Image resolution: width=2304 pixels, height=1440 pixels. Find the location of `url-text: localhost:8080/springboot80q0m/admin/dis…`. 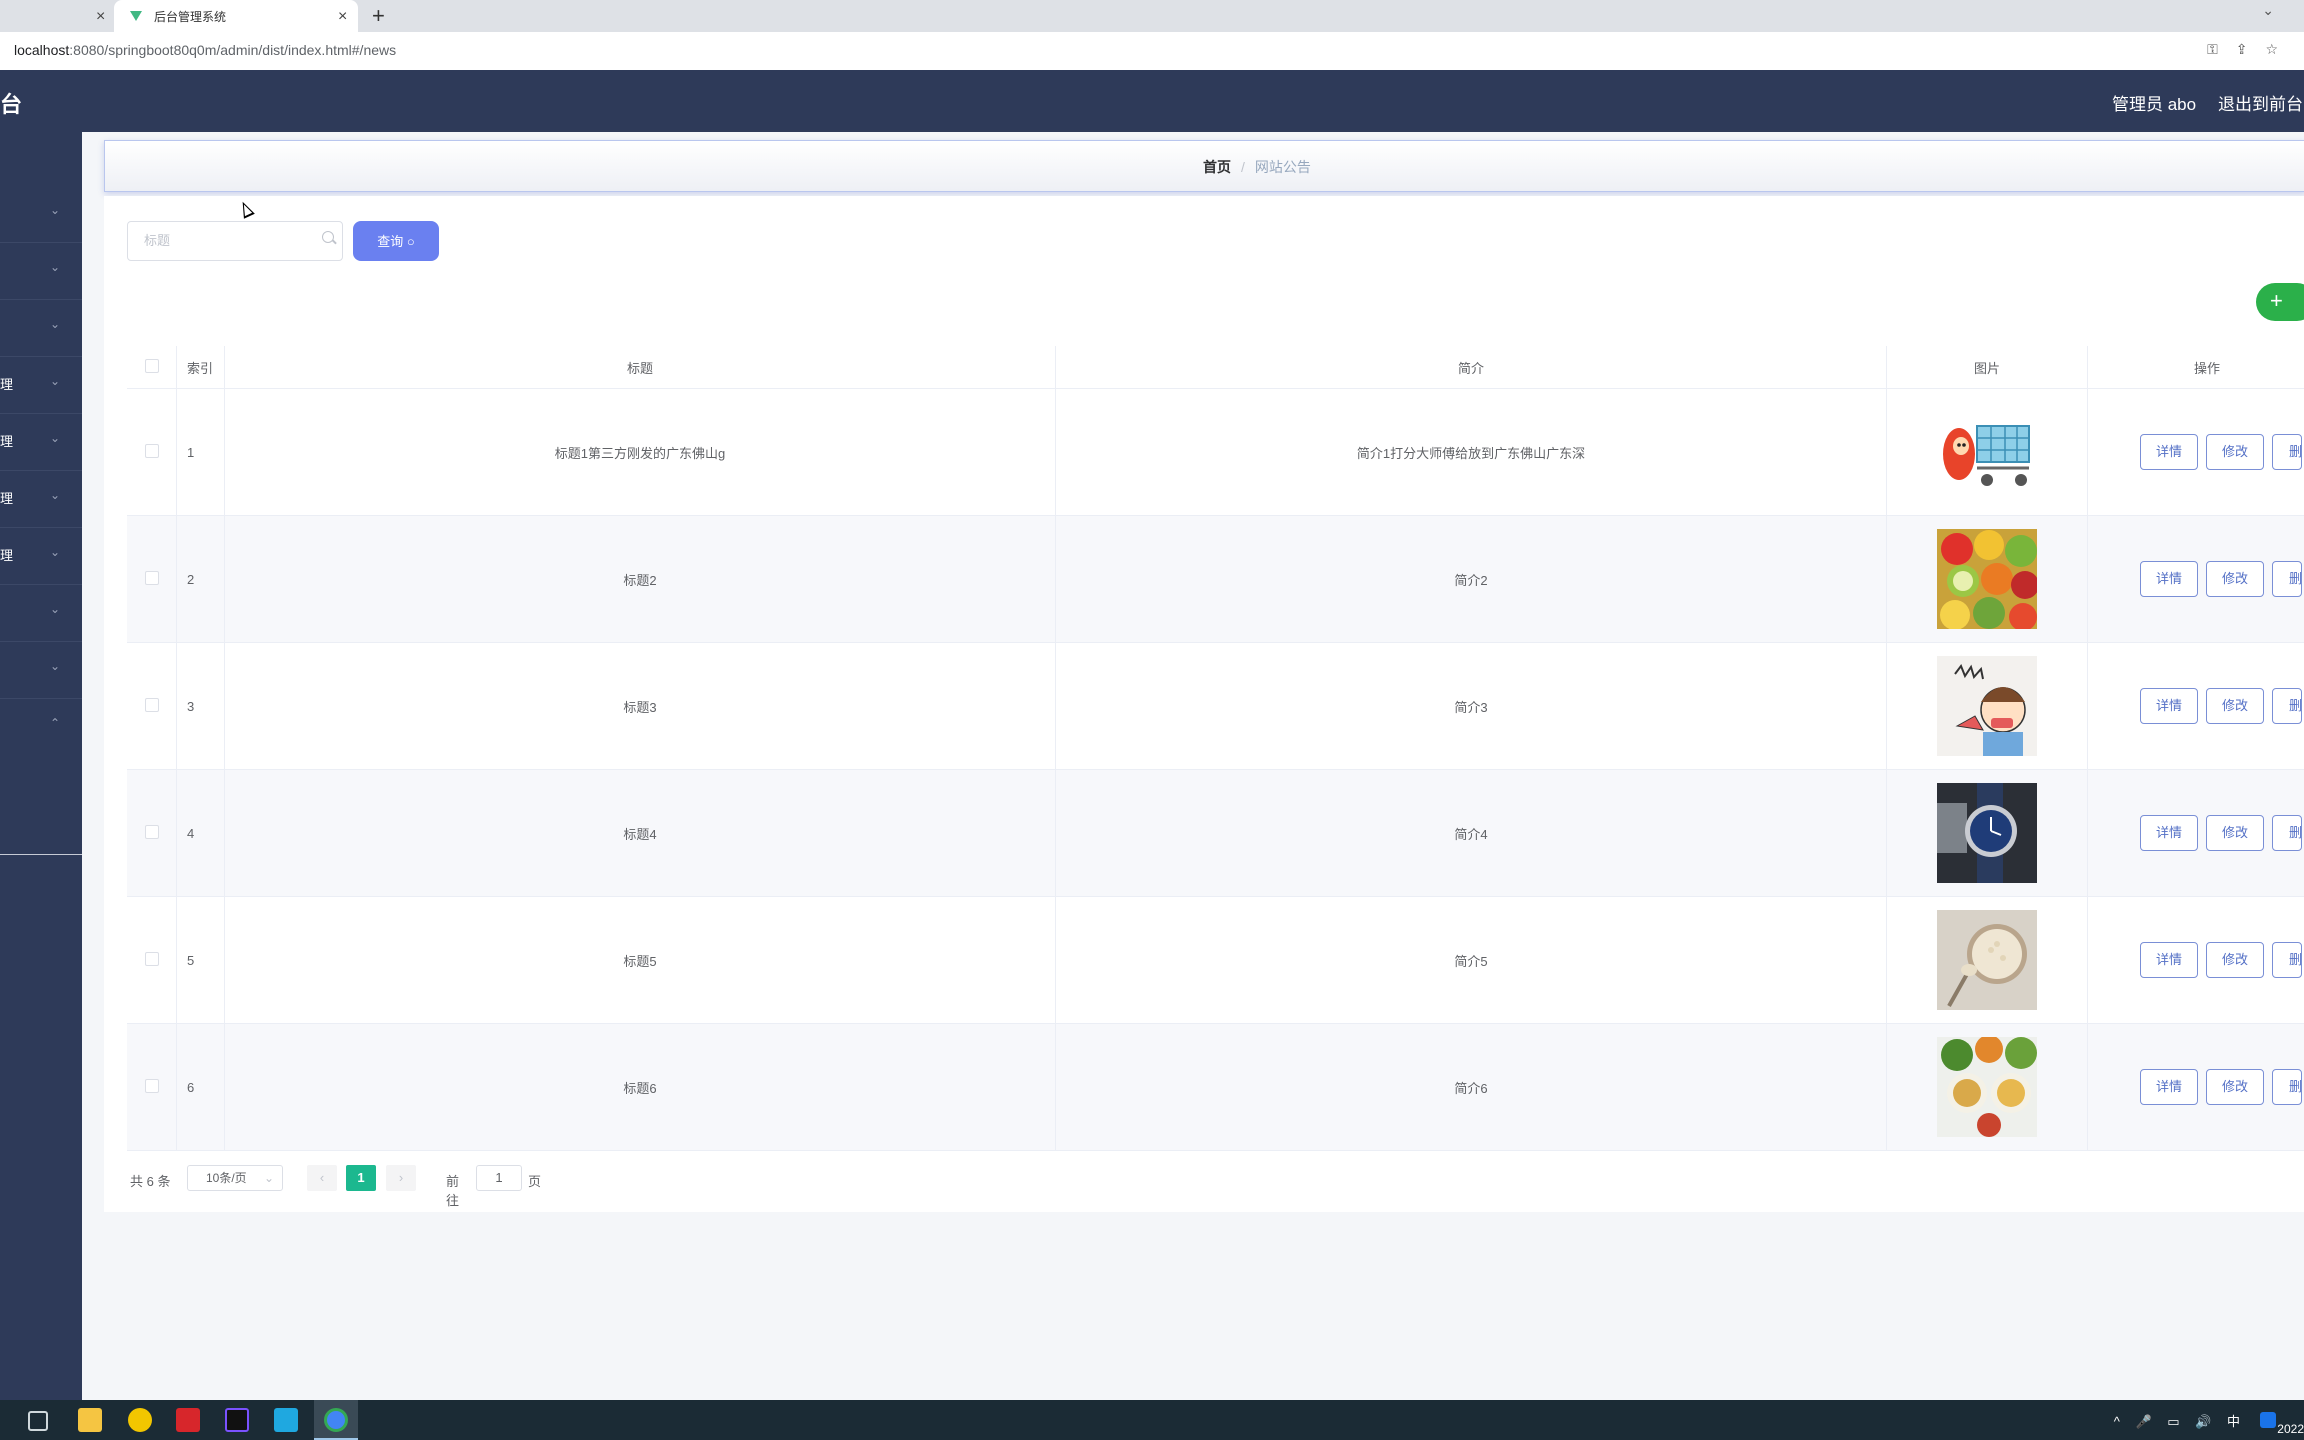

url-text: localhost:8080/springboot80q0m/admin/dis… is located at coordinates (205, 50).